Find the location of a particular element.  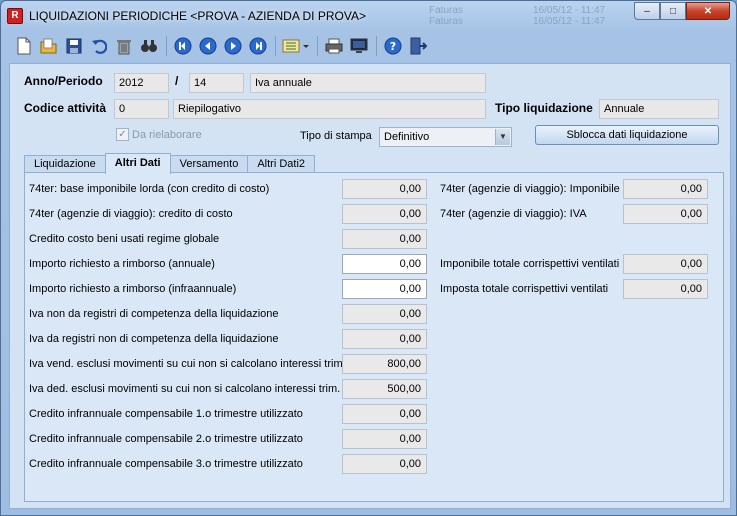

preview-monitor-icon is located at coordinates (359, 46).